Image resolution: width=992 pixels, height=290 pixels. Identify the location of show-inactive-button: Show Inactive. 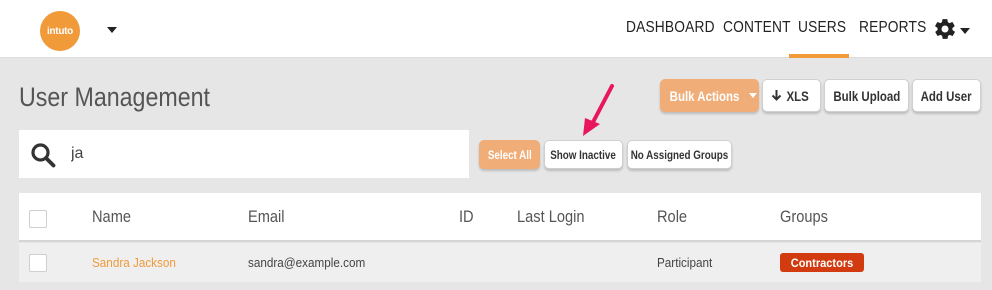
(583, 154).